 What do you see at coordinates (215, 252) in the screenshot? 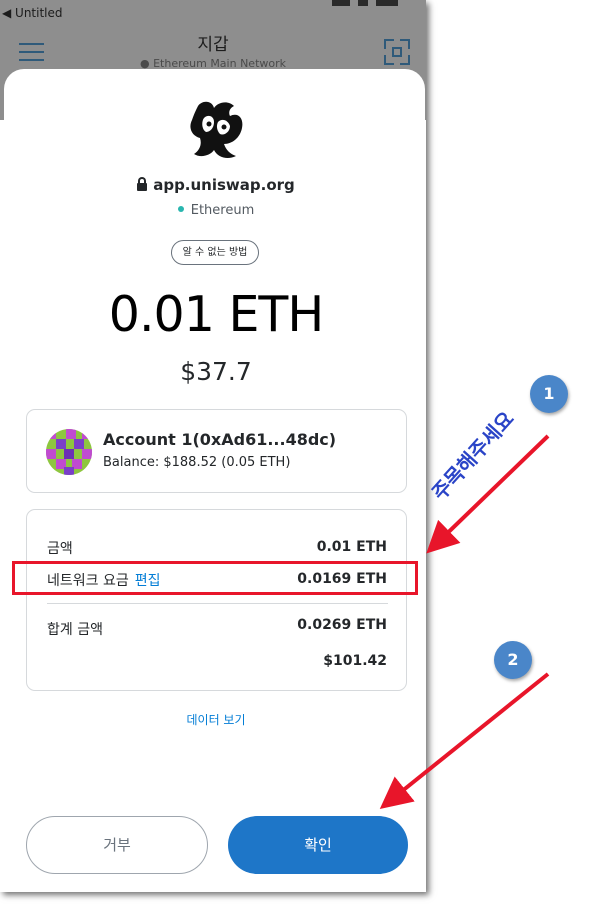
I see `unknown-method-pill: 알 수 없는 방법` at bounding box center [215, 252].